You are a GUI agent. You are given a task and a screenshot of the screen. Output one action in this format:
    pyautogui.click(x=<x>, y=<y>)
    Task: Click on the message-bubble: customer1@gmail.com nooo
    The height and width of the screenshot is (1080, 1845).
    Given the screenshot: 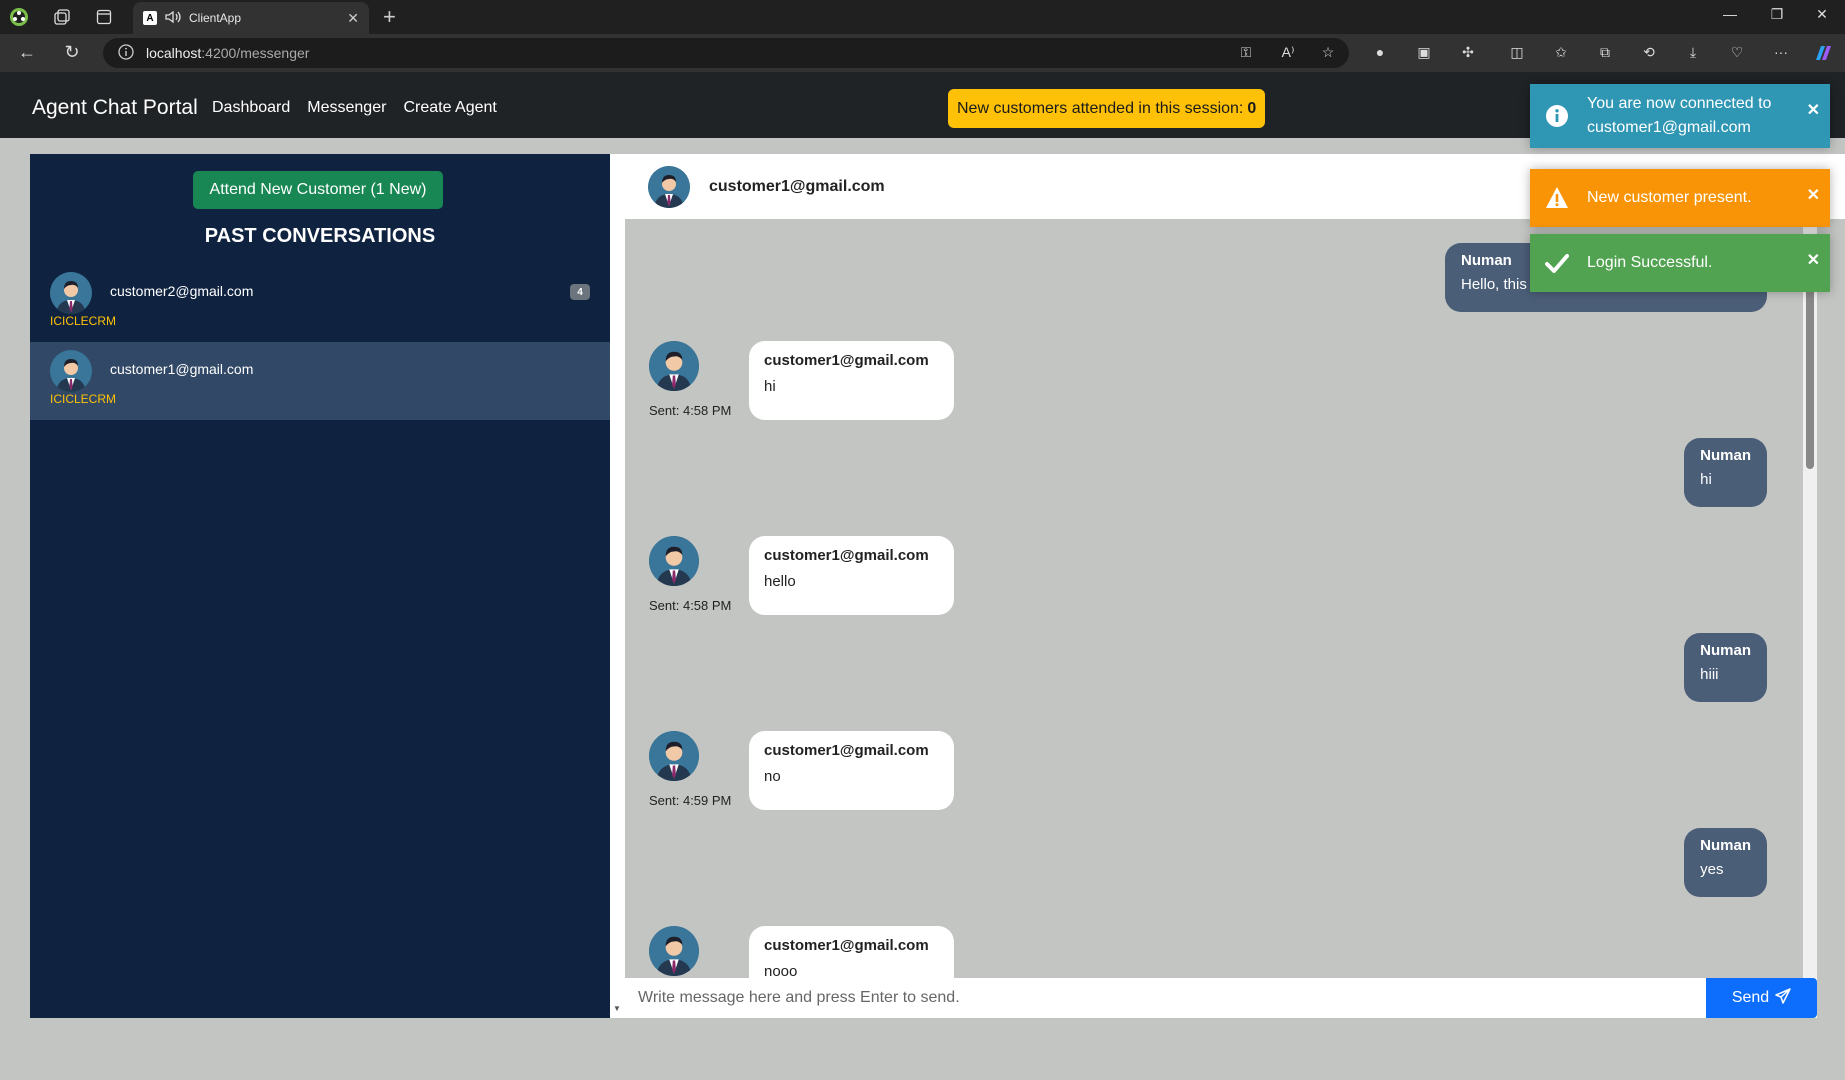 What is the action you would take?
    pyautogui.click(x=851, y=952)
    